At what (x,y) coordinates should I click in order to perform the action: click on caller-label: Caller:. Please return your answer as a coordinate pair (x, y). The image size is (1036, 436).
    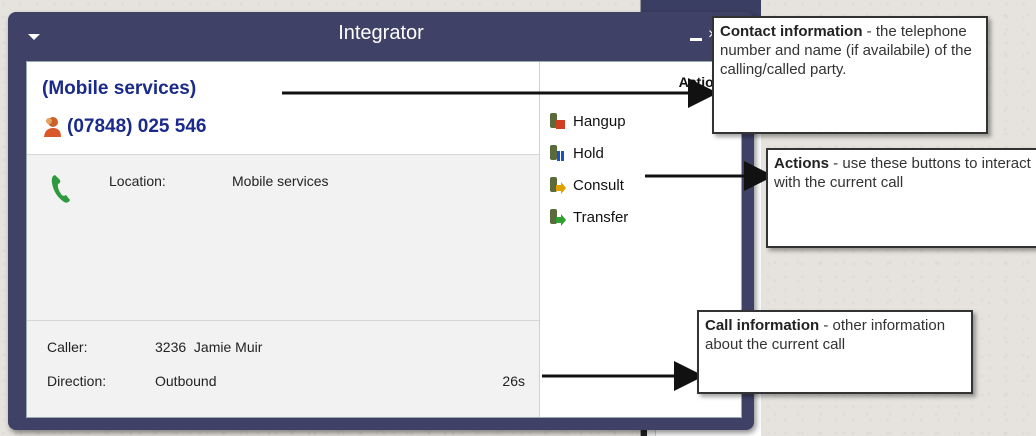
    Looking at the image, I should click on (67, 347).